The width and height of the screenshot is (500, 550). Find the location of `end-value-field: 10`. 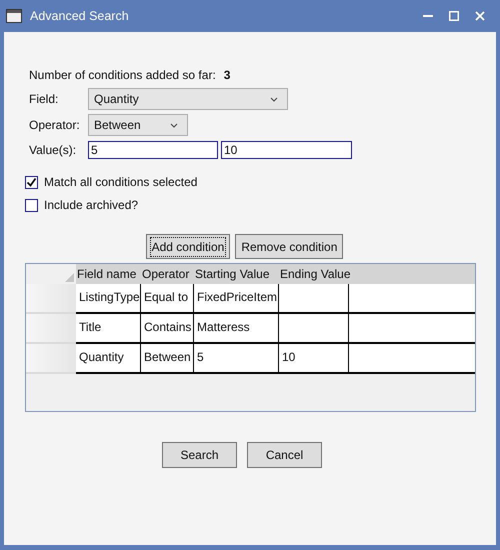

end-value-field: 10 is located at coordinates (286, 150).